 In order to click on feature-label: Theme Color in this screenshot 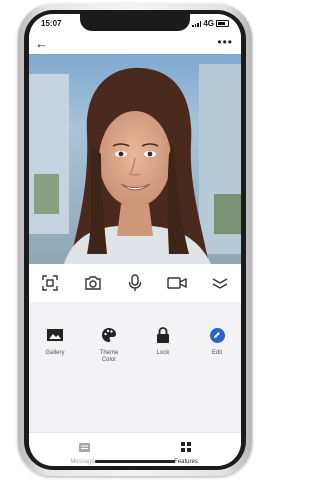, I will do `click(109, 356)`.